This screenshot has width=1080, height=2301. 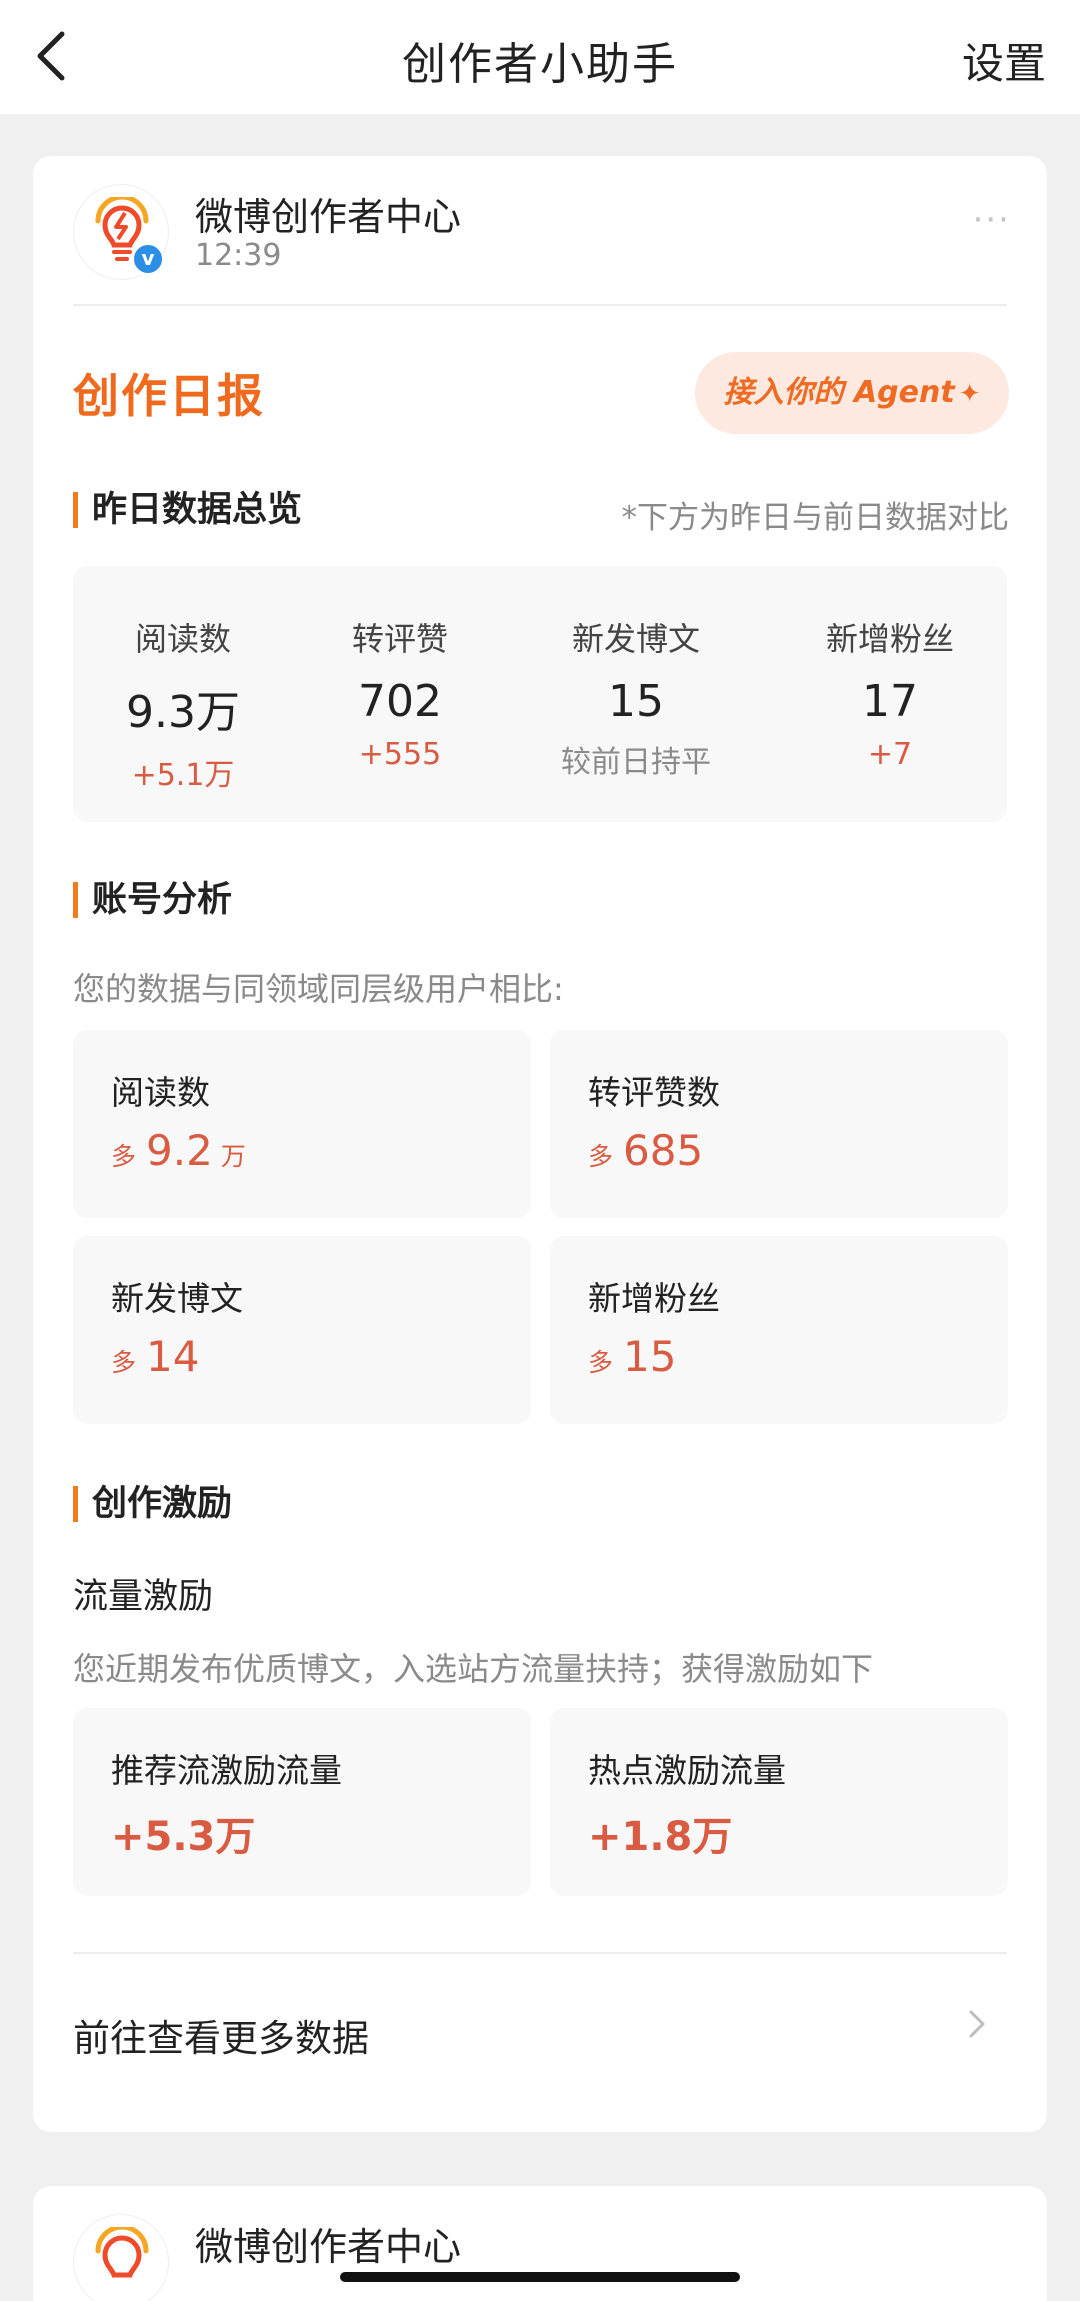 What do you see at coordinates (779, 1802) in the screenshot?
I see `incentive-card-hot: 热点激励流量 +1.8万` at bounding box center [779, 1802].